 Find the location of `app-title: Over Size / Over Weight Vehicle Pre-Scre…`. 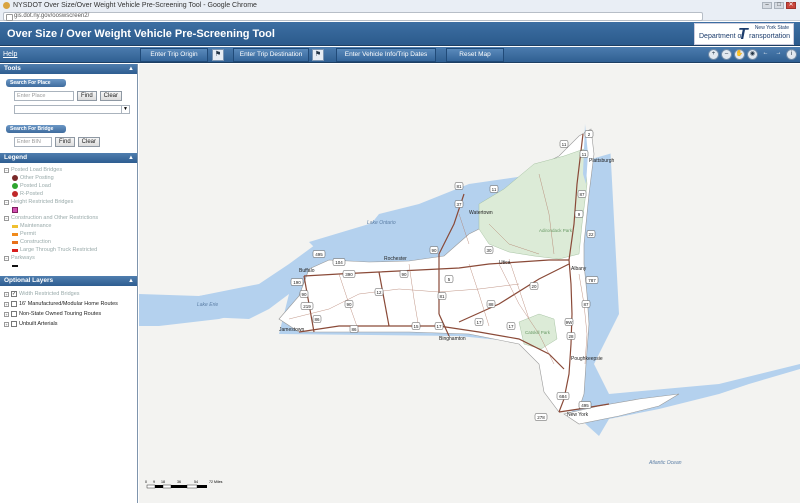

app-title: Over Size / Over Weight Vehicle Pre-Scre… is located at coordinates (141, 34).